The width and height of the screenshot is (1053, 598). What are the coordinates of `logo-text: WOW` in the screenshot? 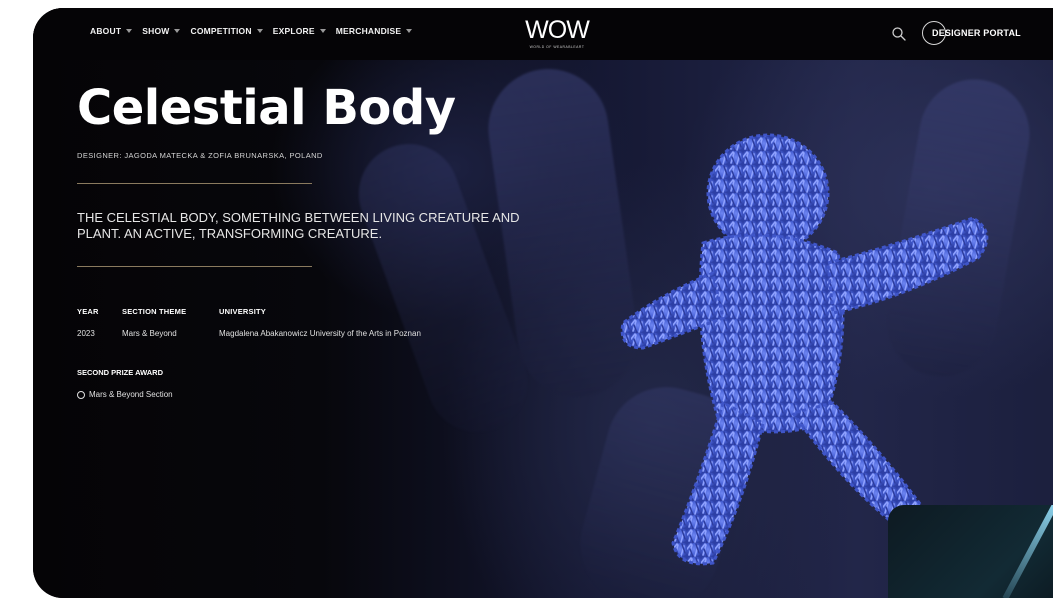 It's located at (557, 30).